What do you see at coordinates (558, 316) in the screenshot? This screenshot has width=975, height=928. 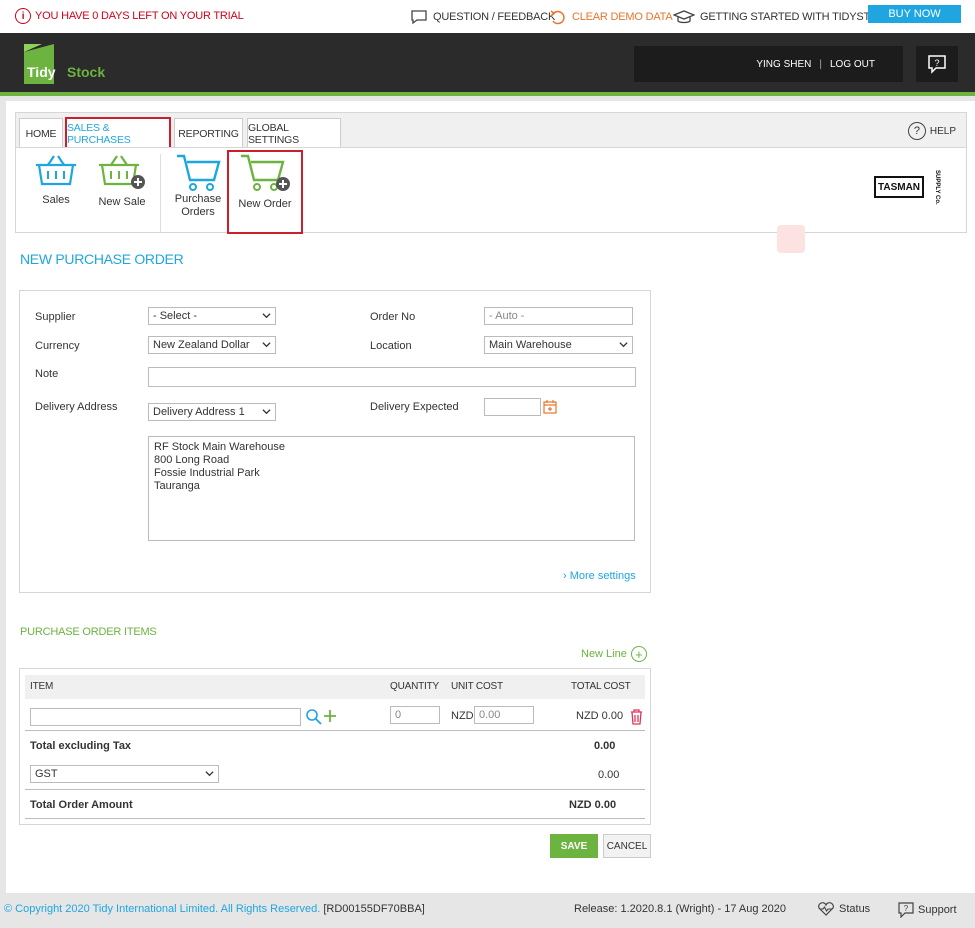 I see `order-no-input: - Auto -` at bounding box center [558, 316].